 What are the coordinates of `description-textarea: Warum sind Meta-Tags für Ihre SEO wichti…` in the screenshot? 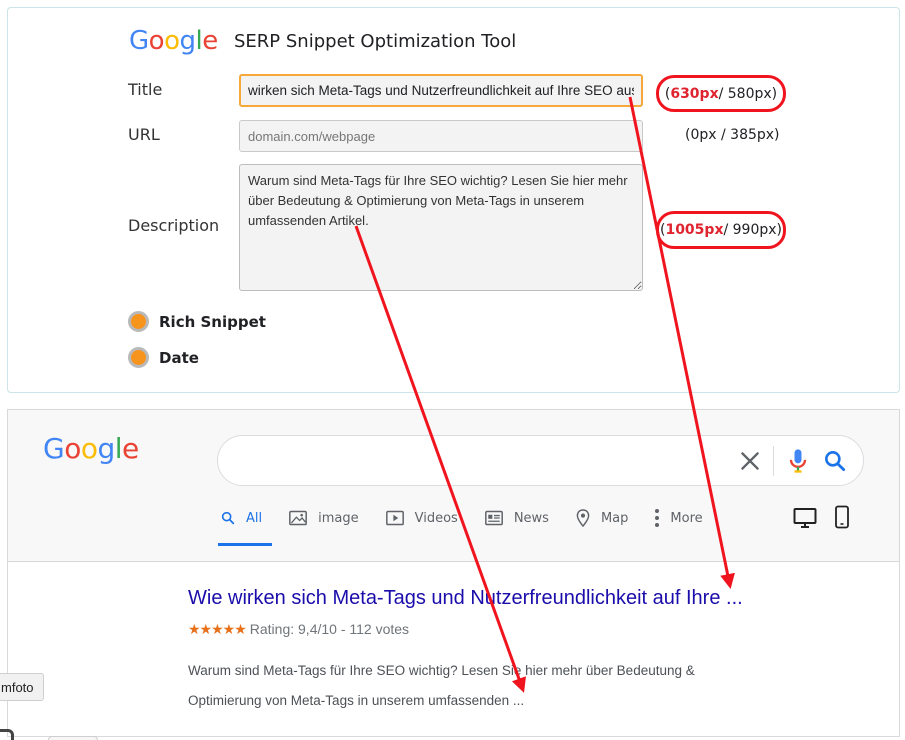 It's located at (441, 227).